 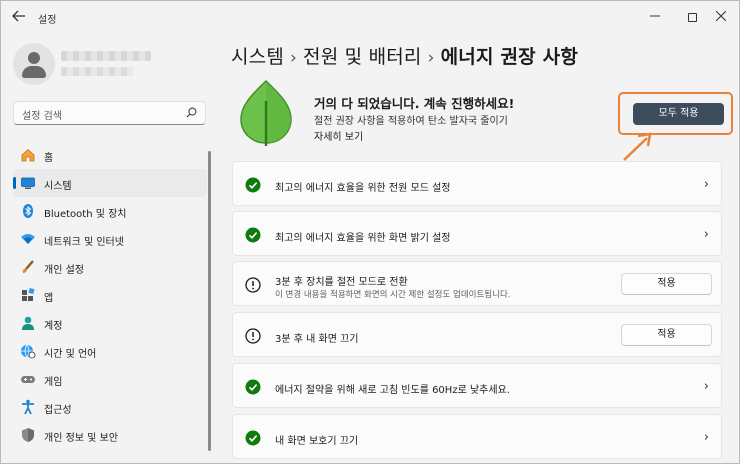 I want to click on avatar-body, so click(x=34, y=72).